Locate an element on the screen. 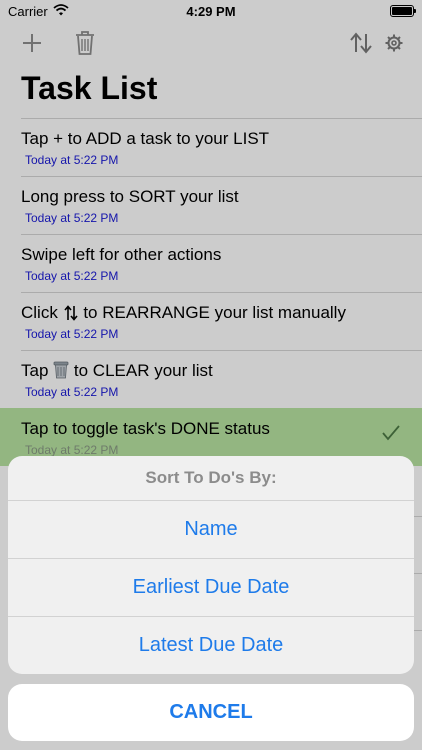 This screenshot has width=422, height=750. sort-option-name: Name is located at coordinates (211, 530).